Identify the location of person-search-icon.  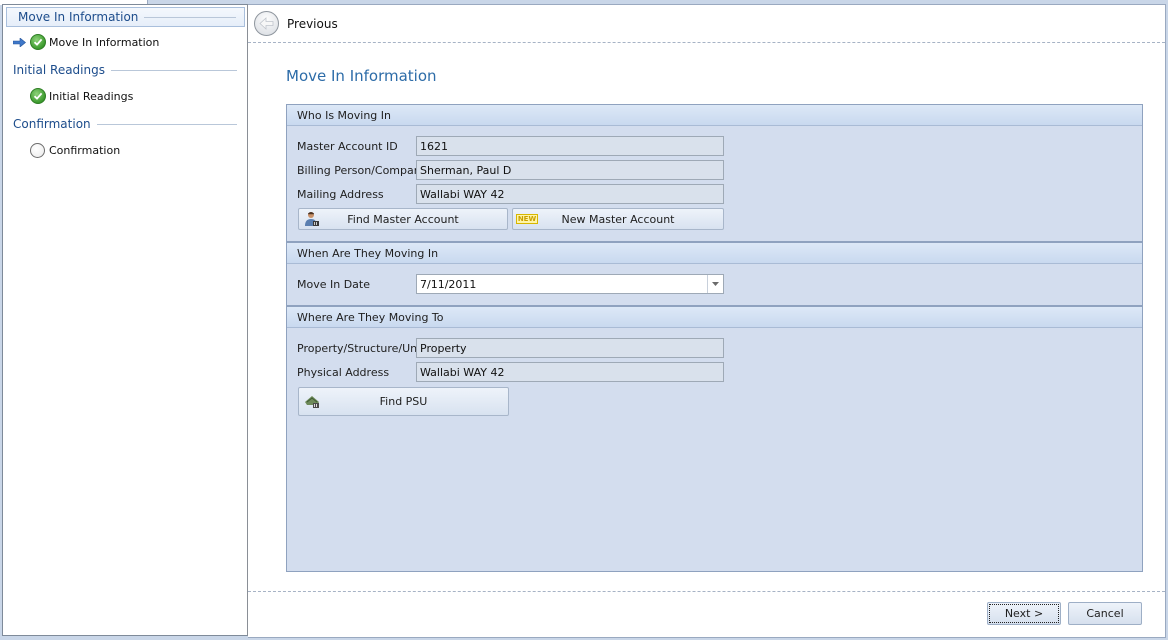
(312, 219).